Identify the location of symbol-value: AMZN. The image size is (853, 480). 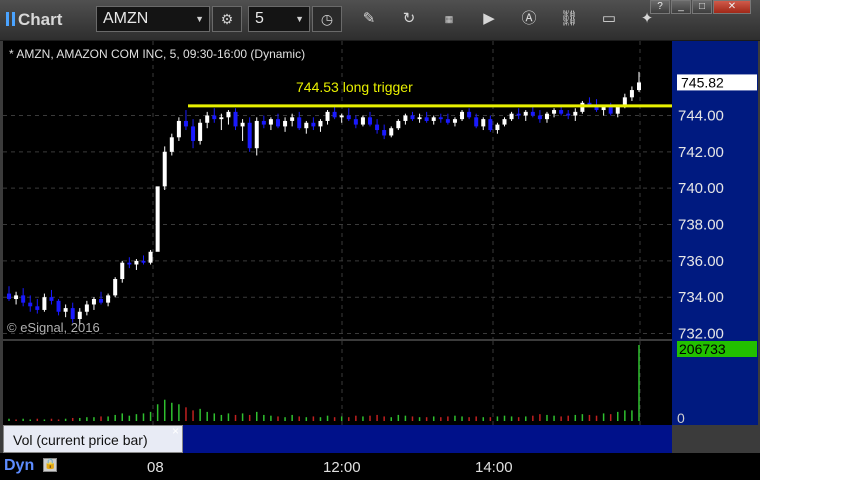
(126, 18).